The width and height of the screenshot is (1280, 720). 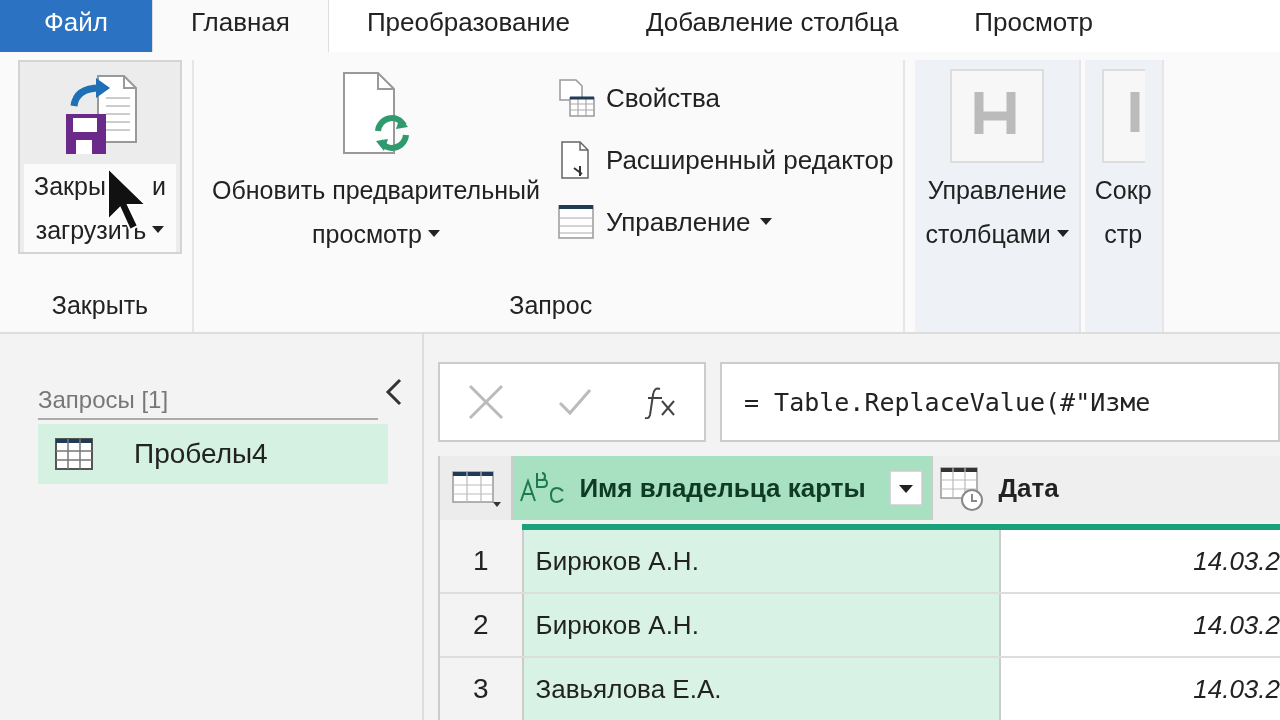 I want to click on ribbon-button: Управление, so click(x=724, y=222).